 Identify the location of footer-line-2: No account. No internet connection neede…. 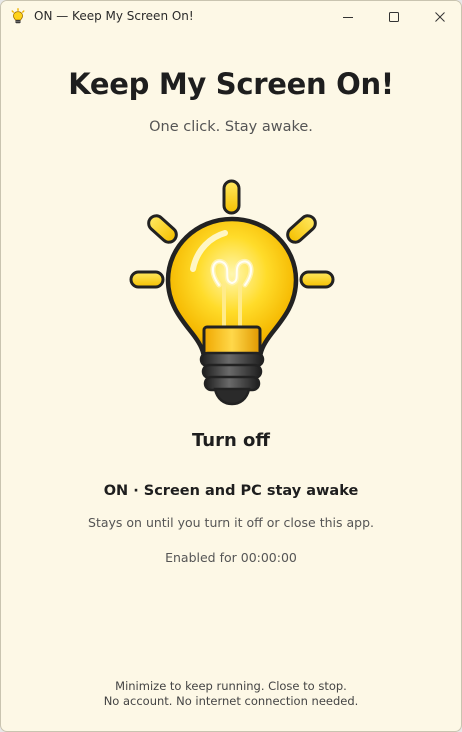
(231, 701).